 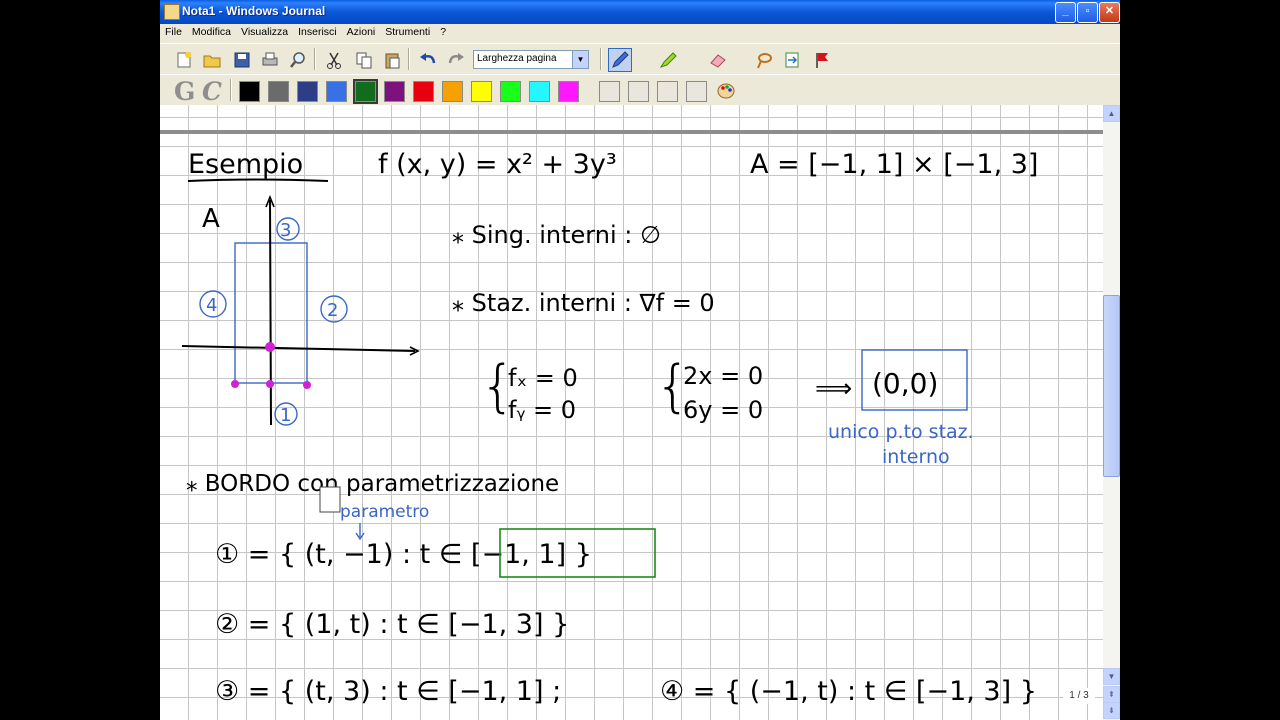 What do you see at coordinates (330, 499) in the screenshot?
I see `cursor-box` at bounding box center [330, 499].